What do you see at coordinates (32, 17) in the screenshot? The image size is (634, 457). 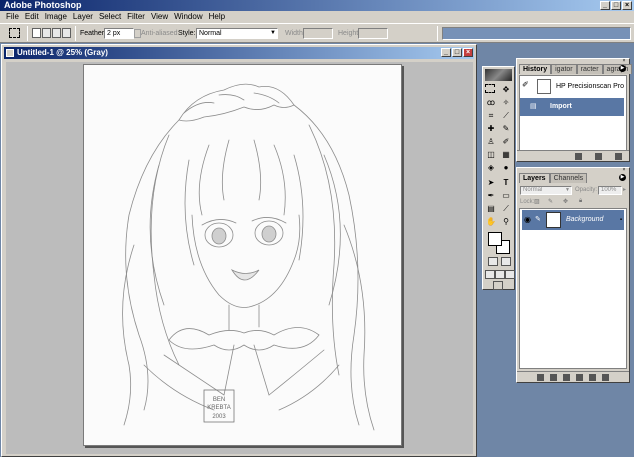 I see `menu-edit: Edit` at bounding box center [32, 17].